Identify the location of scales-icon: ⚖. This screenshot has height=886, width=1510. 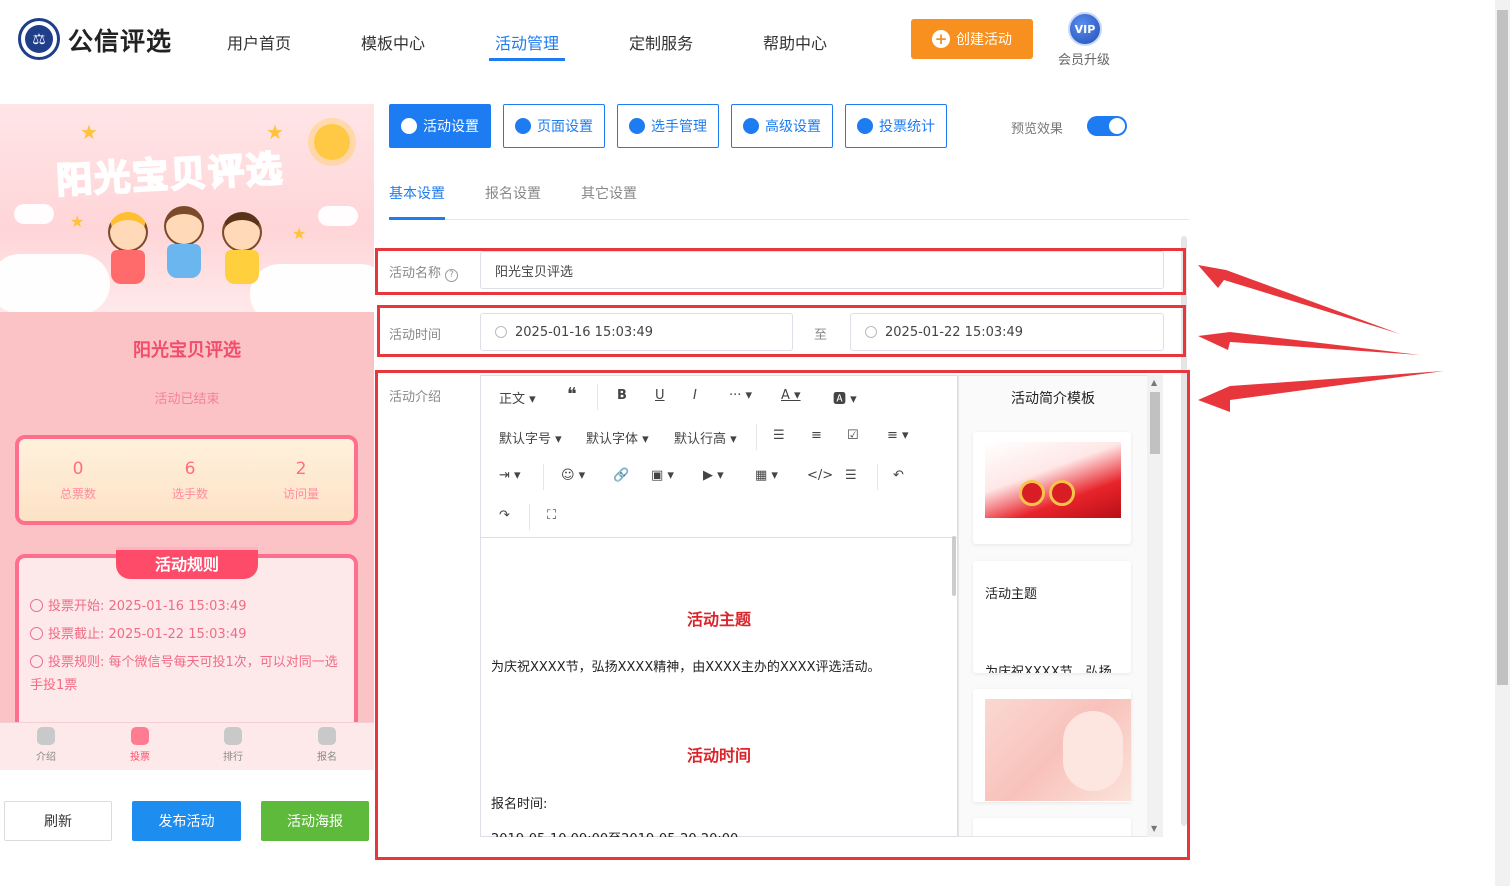
(39, 39).